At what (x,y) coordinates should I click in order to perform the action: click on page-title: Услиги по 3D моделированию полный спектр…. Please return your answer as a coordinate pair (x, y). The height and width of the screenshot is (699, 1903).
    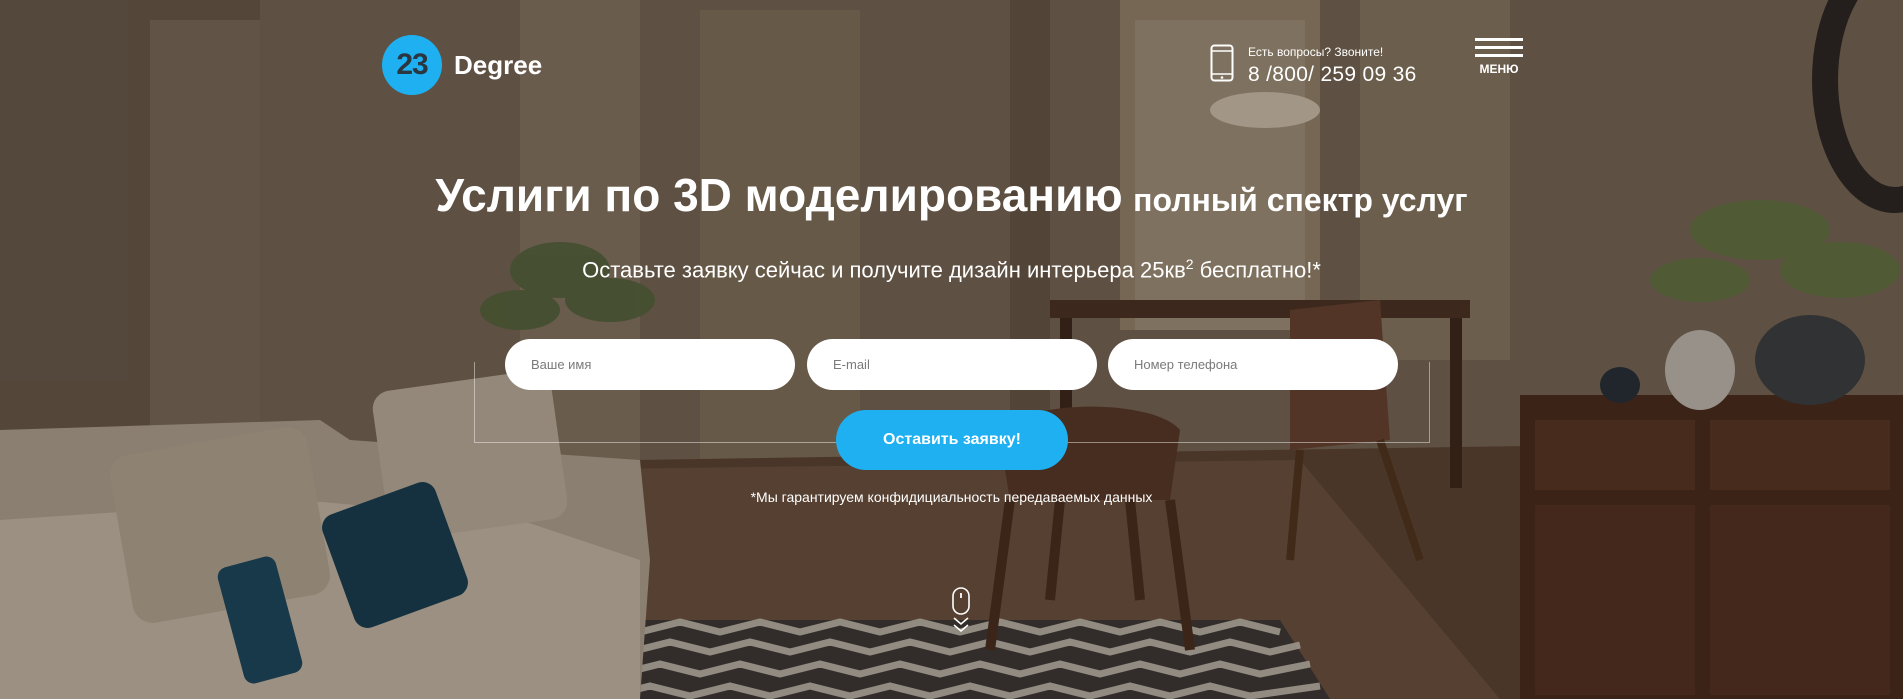
    Looking at the image, I should click on (951, 195).